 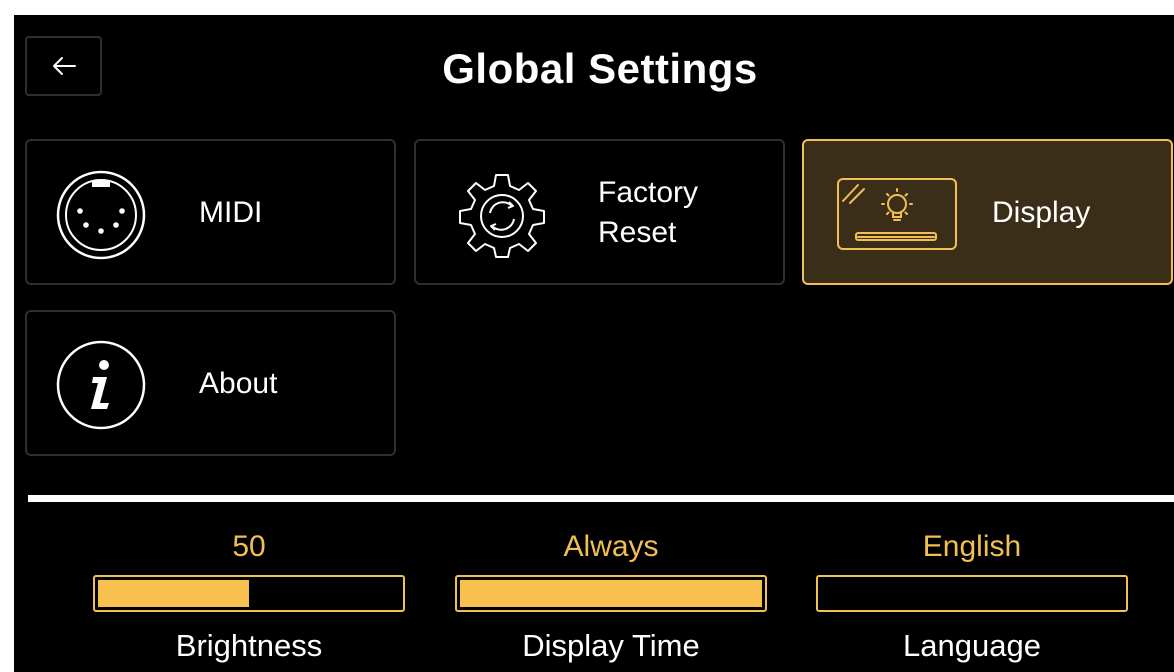 What do you see at coordinates (599, 212) in the screenshot?
I see `tile-factory-reset: Factory Reset` at bounding box center [599, 212].